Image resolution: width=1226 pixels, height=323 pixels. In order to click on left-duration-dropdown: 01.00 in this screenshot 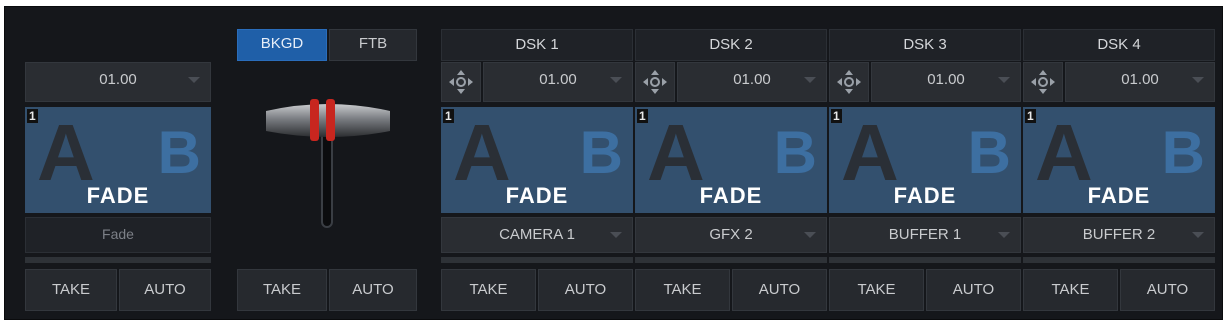, I will do `click(118, 82)`.